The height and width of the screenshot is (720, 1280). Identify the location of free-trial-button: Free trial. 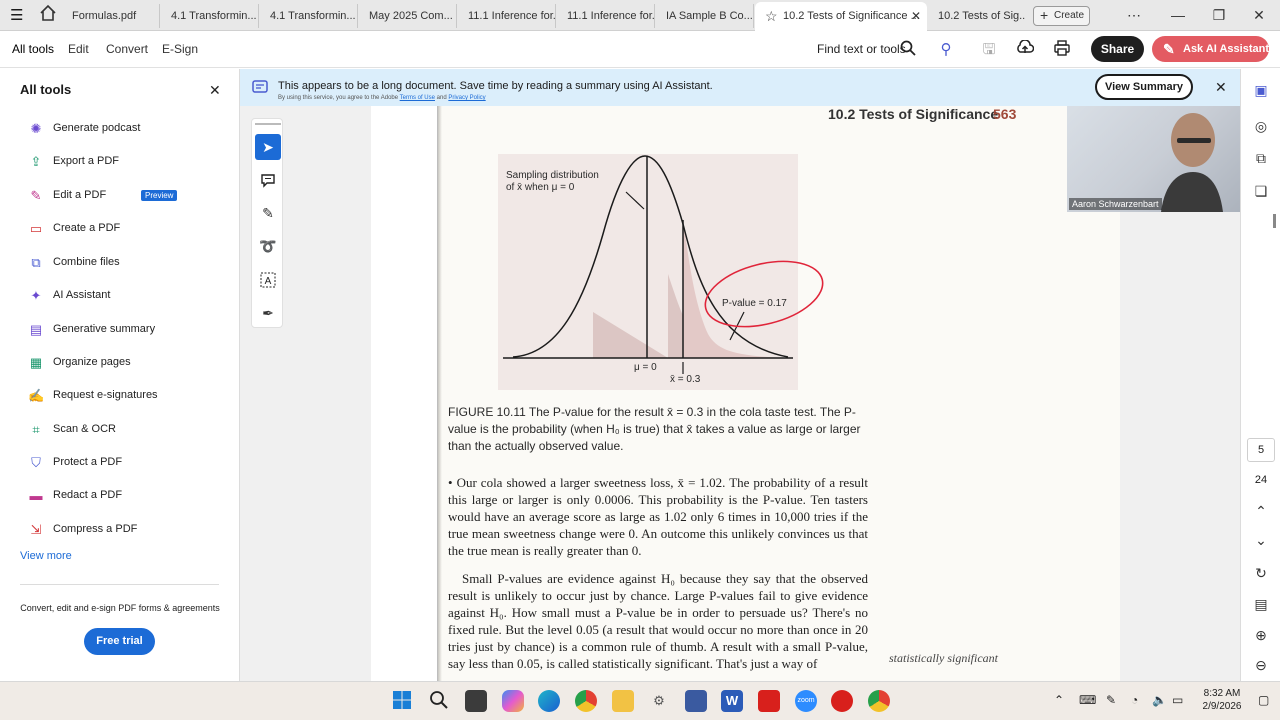
(119, 641).